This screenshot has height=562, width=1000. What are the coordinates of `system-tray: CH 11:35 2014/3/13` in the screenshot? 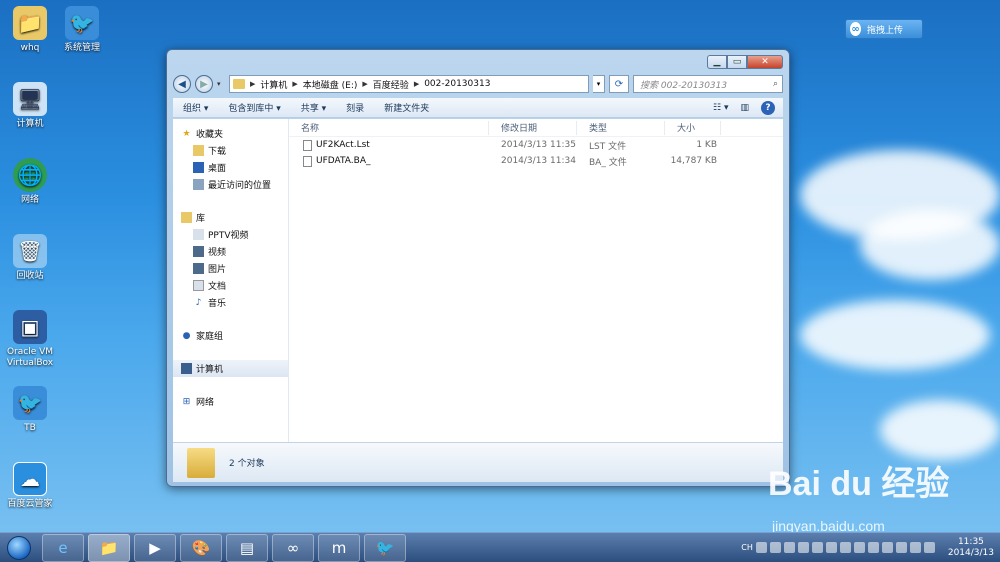 It's located at (870, 548).